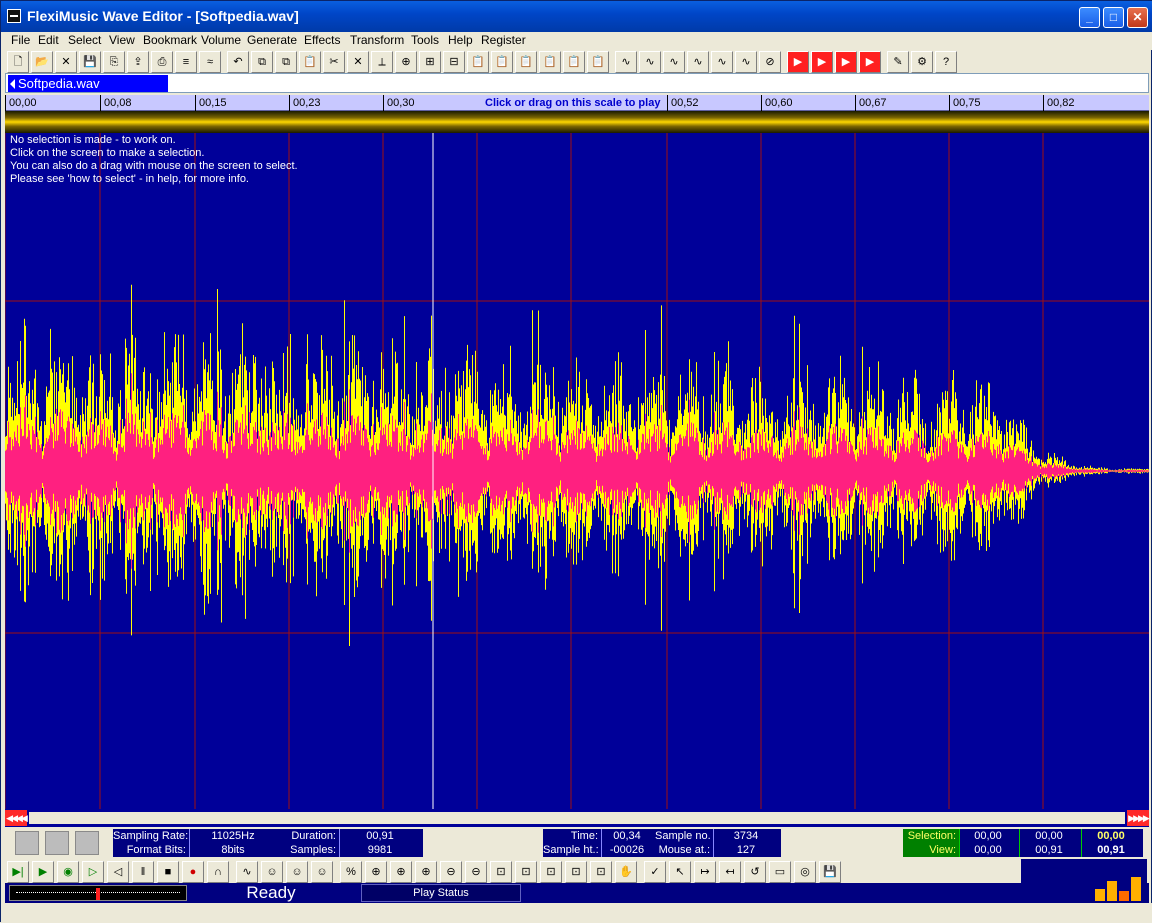 This screenshot has height=923, width=1152. Describe the element at coordinates (218, 872) in the screenshot. I see `loop-icon: ∩` at that location.